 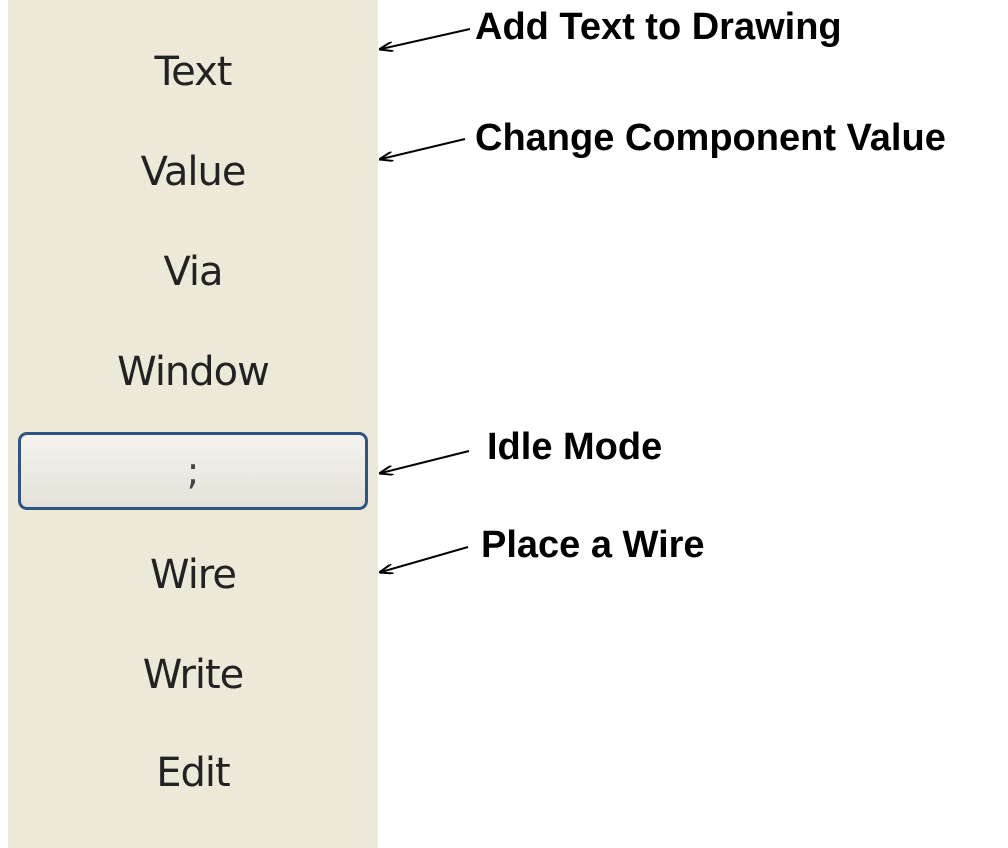 What do you see at coordinates (658, 27) in the screenshot?
I see `callout-add-text: Add Text to Drawing` at bounding box center [658, 27].